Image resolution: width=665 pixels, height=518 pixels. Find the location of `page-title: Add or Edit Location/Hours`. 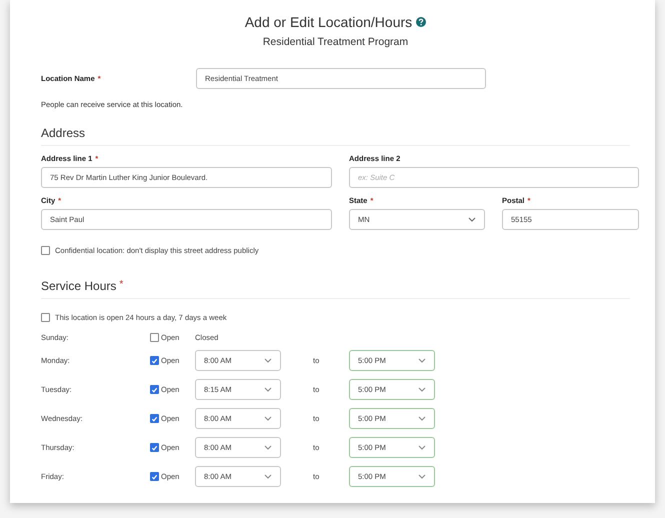

page-title: Add or Edit Location/Hours is located at coordinates (328, 22).